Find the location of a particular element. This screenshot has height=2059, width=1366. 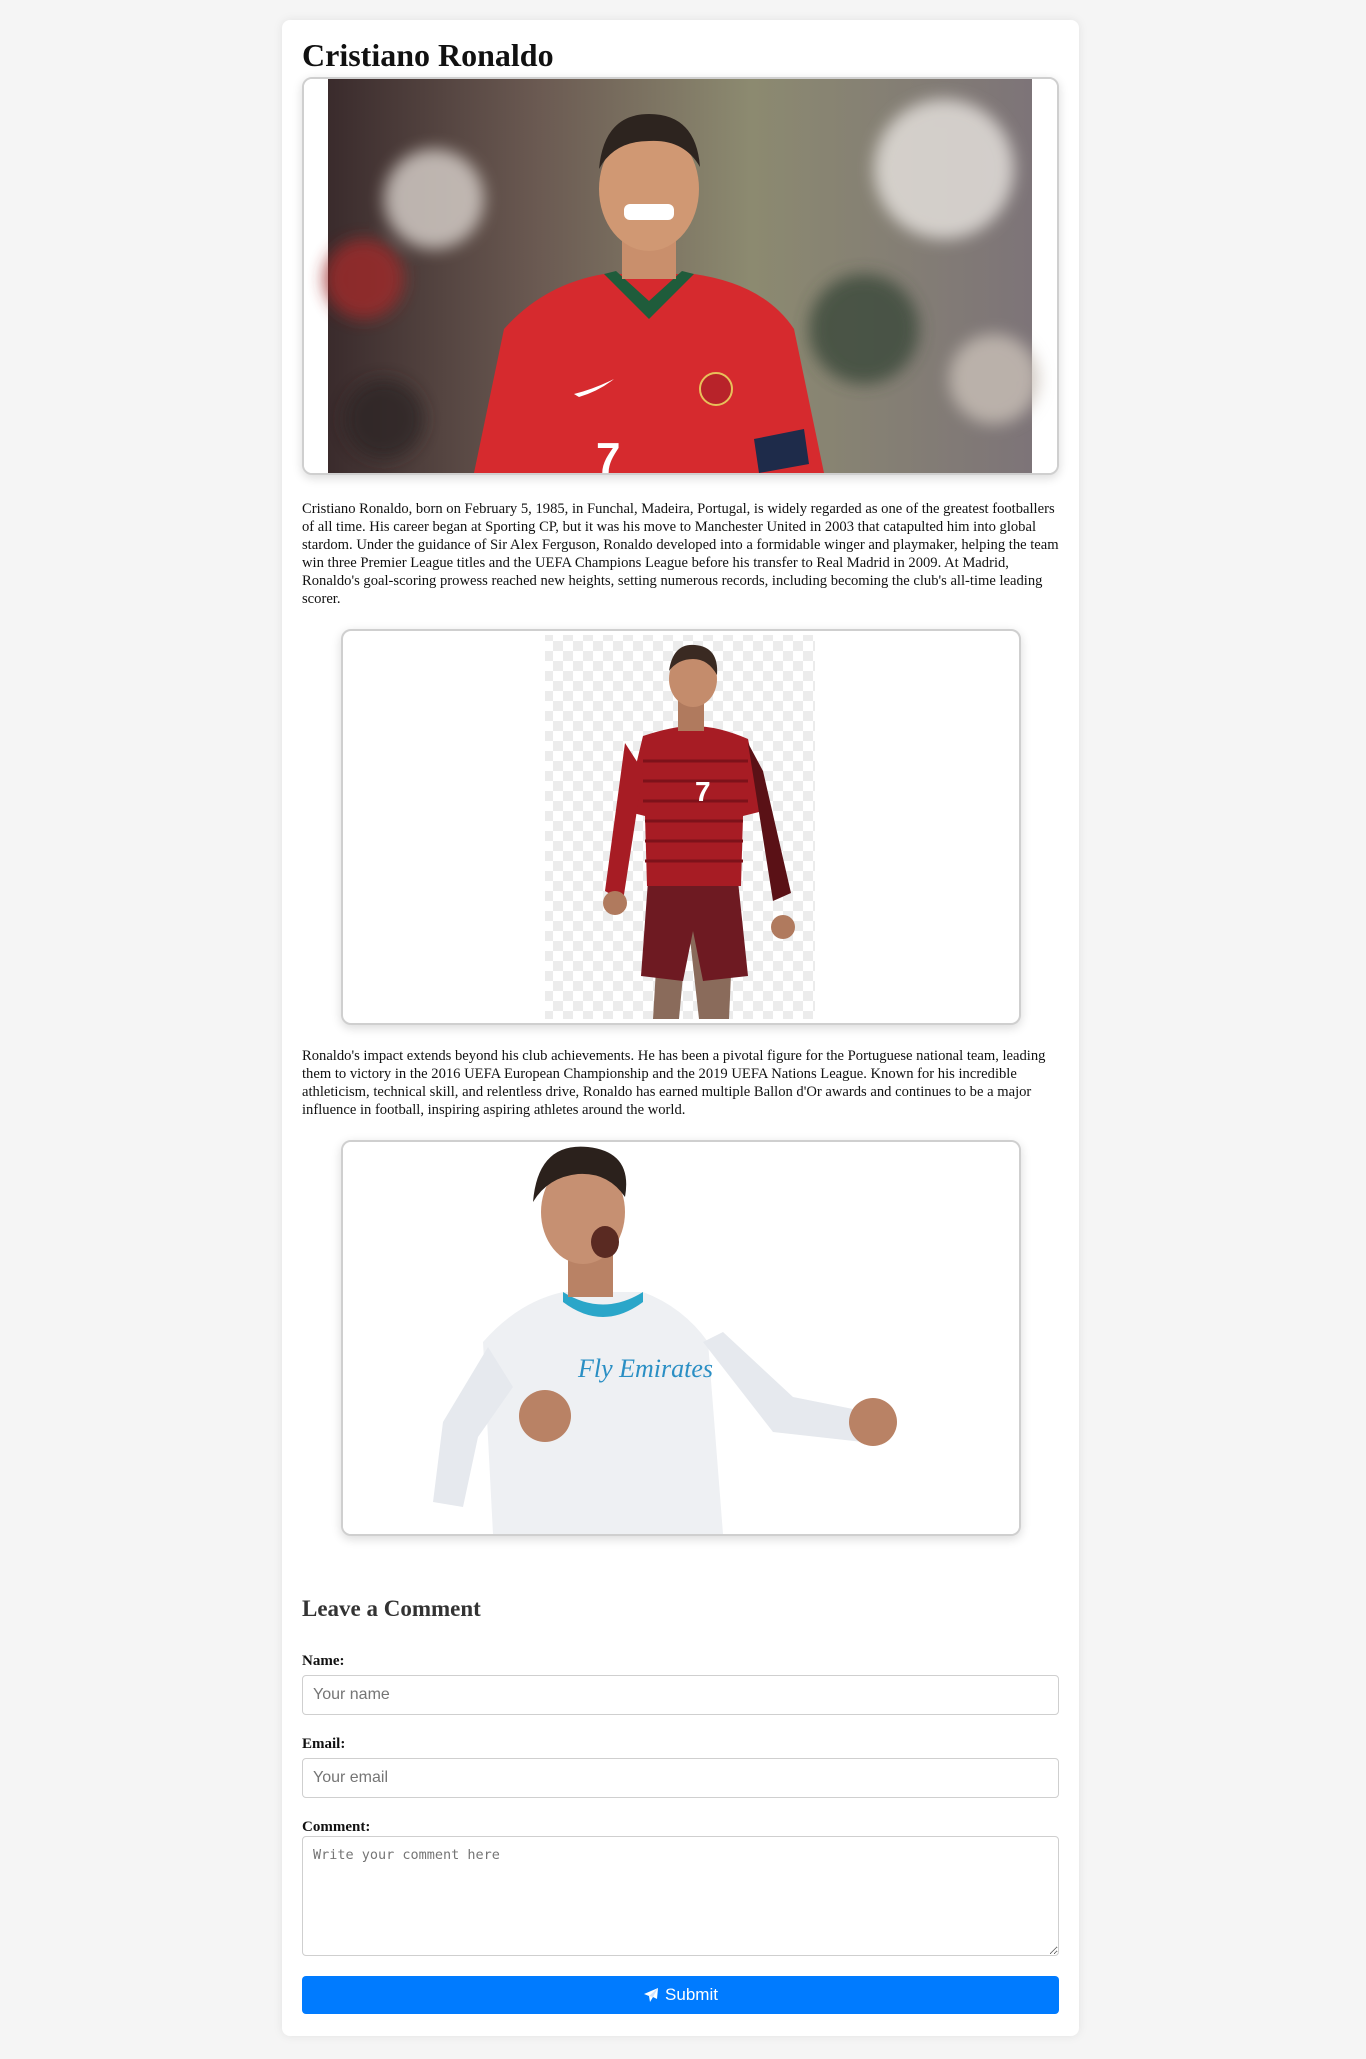

image-frame-1: 7 is located at coordinates (680, 276).